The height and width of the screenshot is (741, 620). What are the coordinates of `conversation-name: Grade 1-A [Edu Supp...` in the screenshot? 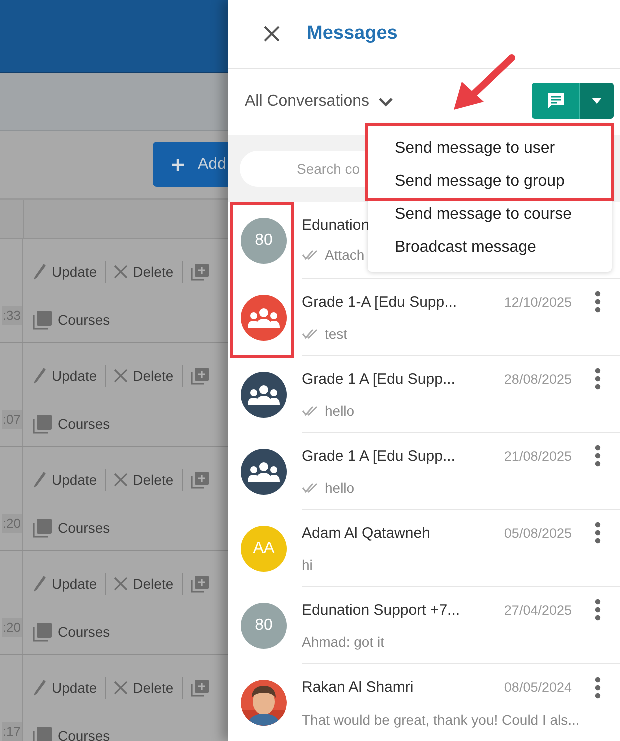 It's located at (380, 302).